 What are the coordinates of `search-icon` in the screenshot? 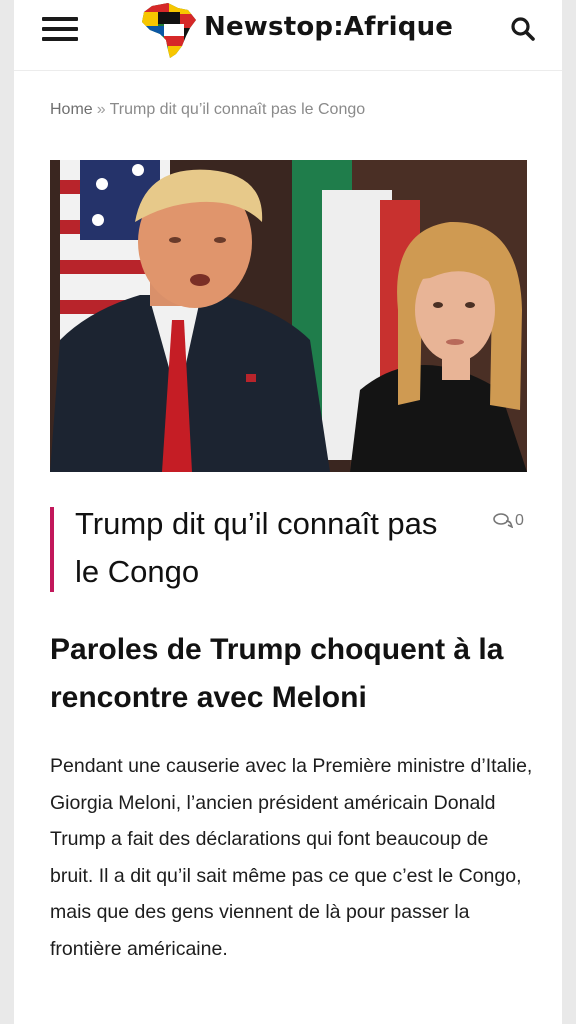 It's located at (523, 29).